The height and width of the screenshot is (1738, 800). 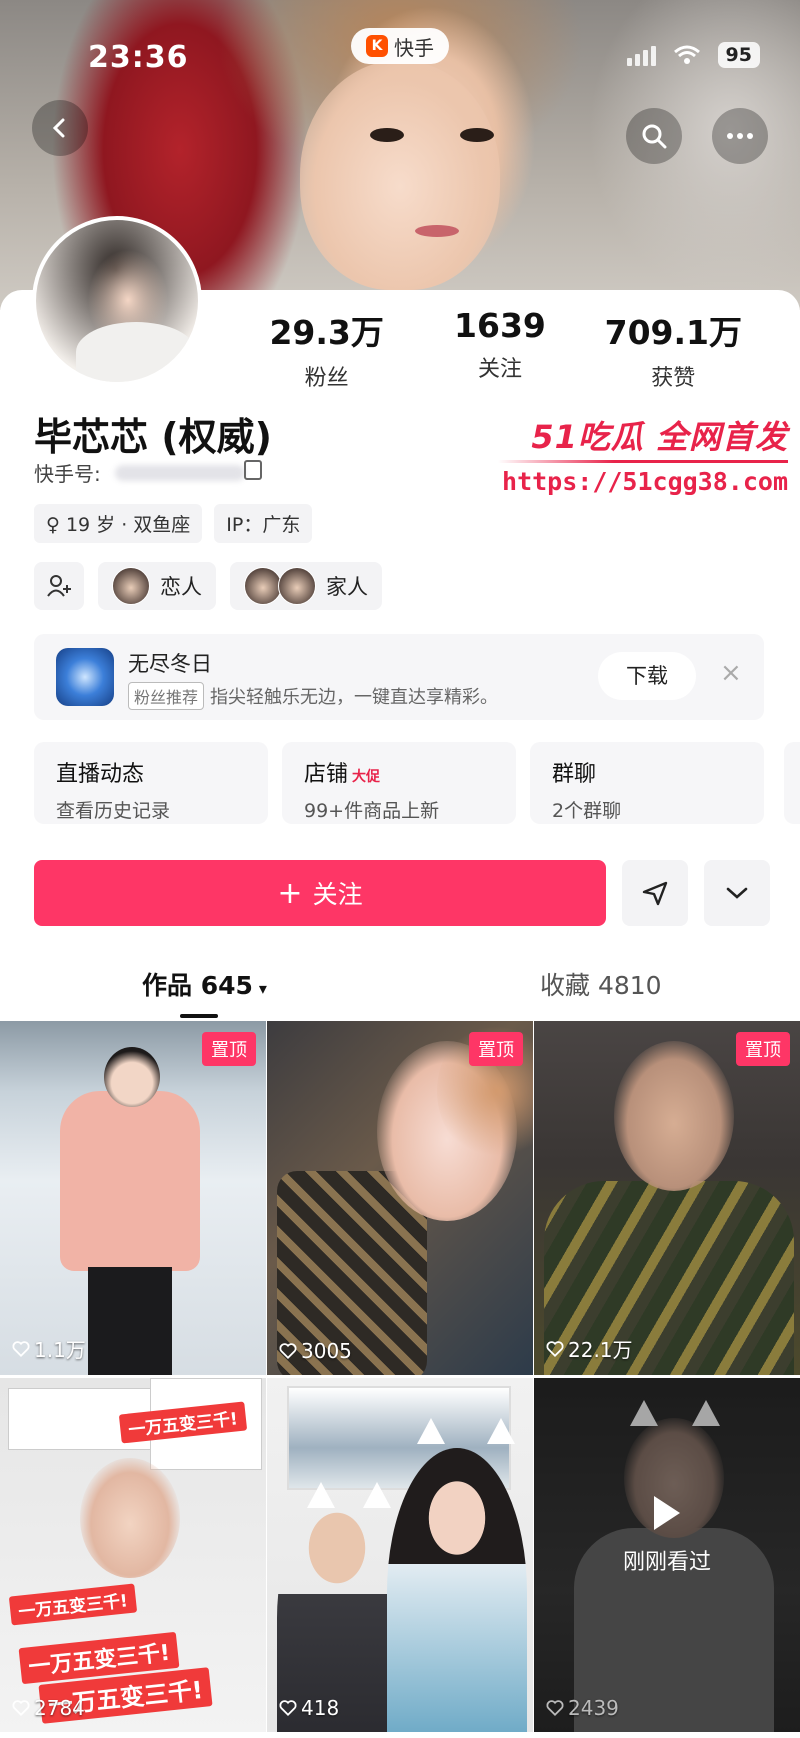 What do you see at coordinates (641, 55) in the screenshot?
I see `signal-icon` at bounding box center [641, 55].